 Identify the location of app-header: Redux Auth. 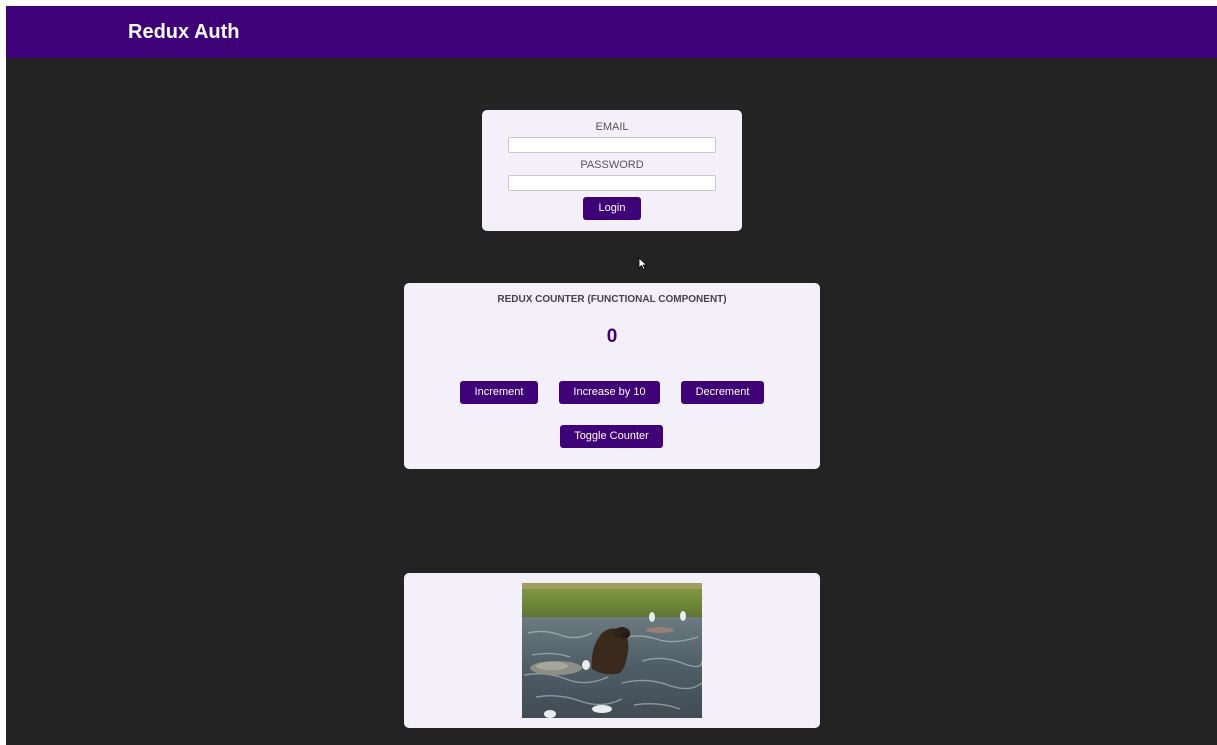
(611, 32).